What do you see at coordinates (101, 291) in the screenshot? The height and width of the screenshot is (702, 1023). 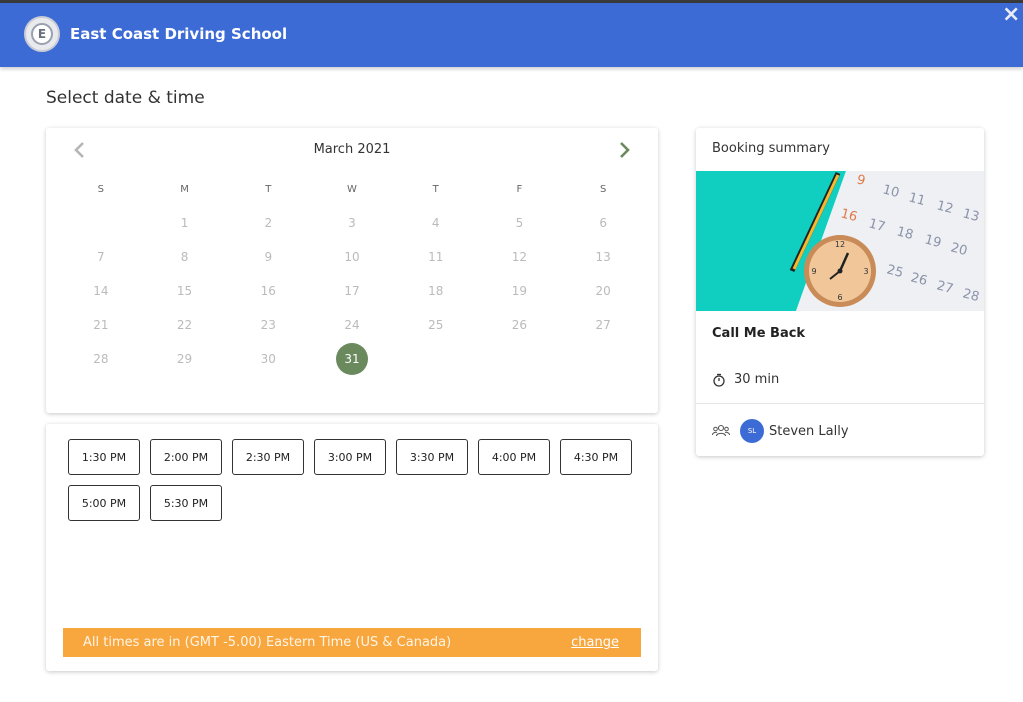 I see `calendar-day: 14` at bounding box center [101, 291].